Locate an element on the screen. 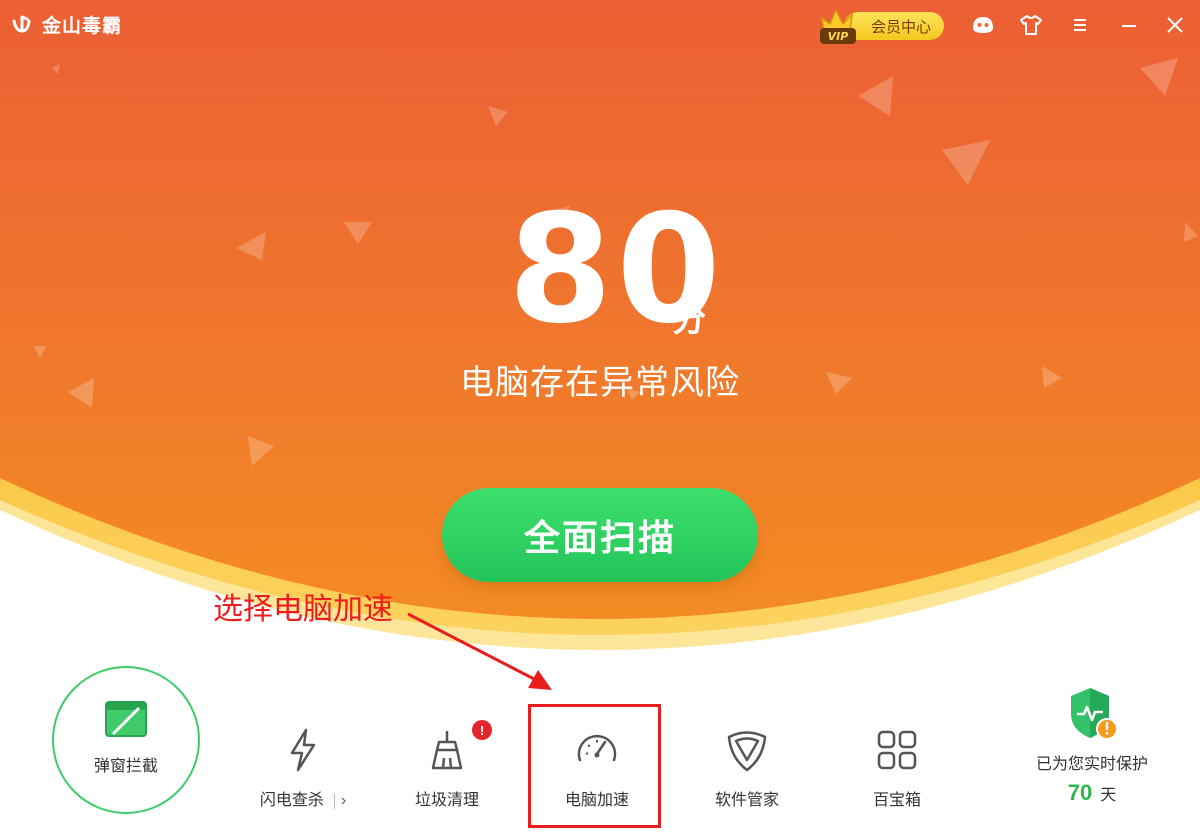 The width and height of the screenshot is (1200, 840). separator is located at coordinates (334, 800).